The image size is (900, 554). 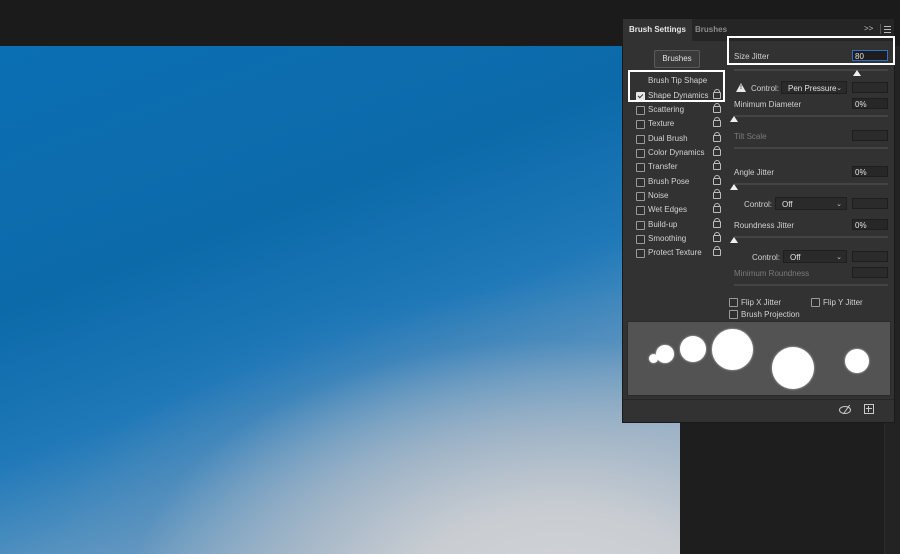 I want to click on list-item-label: Smoothing, so click(x=667, y=238).